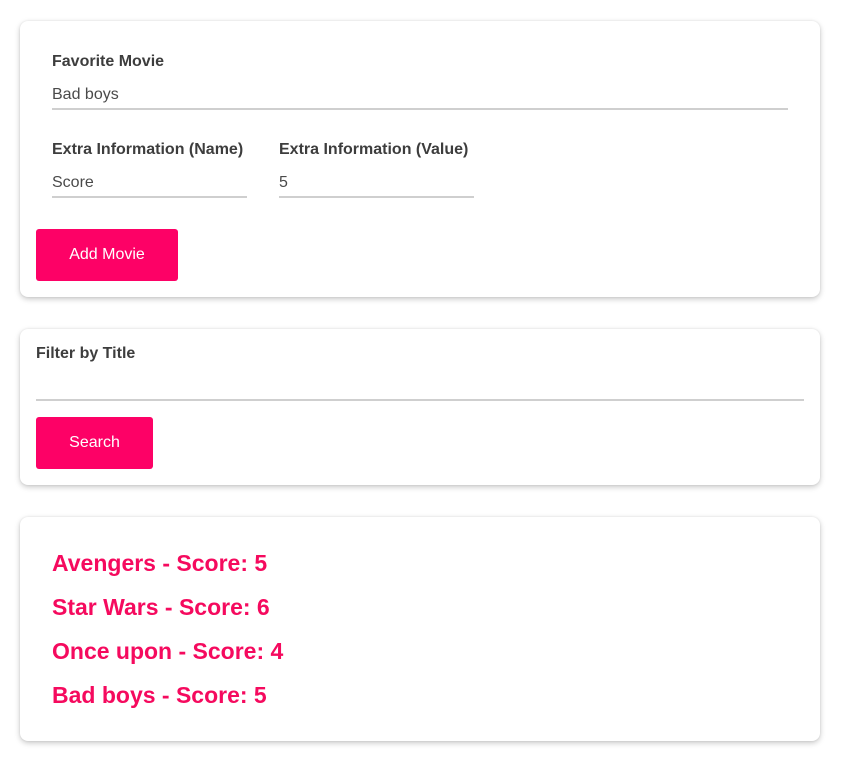 Image resolution: width=844 pixels, height=760 pixels. Describe the element at coordinates (107, 255) in the screenshot. I see `add-movie-button: Add Movie` at that location.